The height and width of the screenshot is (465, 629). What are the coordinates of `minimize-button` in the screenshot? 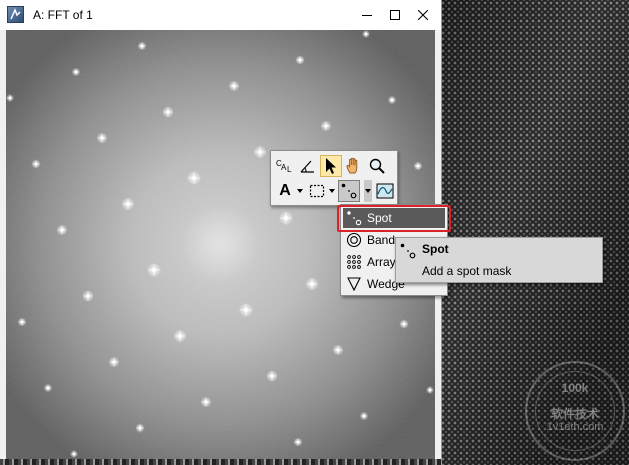 It's located at (367, 15).